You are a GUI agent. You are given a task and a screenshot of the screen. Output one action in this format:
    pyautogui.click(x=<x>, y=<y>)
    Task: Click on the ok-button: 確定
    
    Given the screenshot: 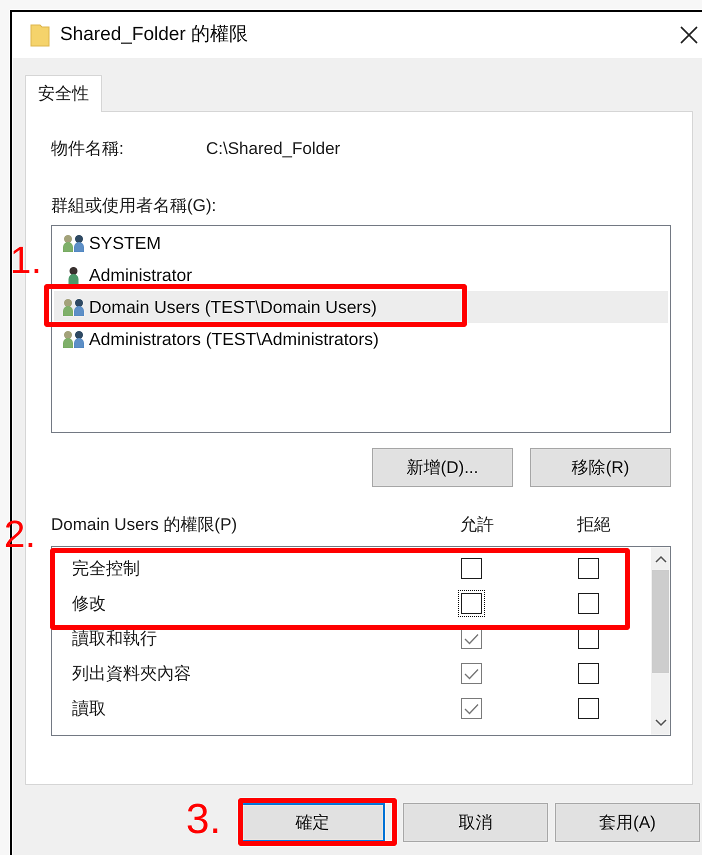 What is the action you would take?
    pyautogui.click(x=312, y=822)
    